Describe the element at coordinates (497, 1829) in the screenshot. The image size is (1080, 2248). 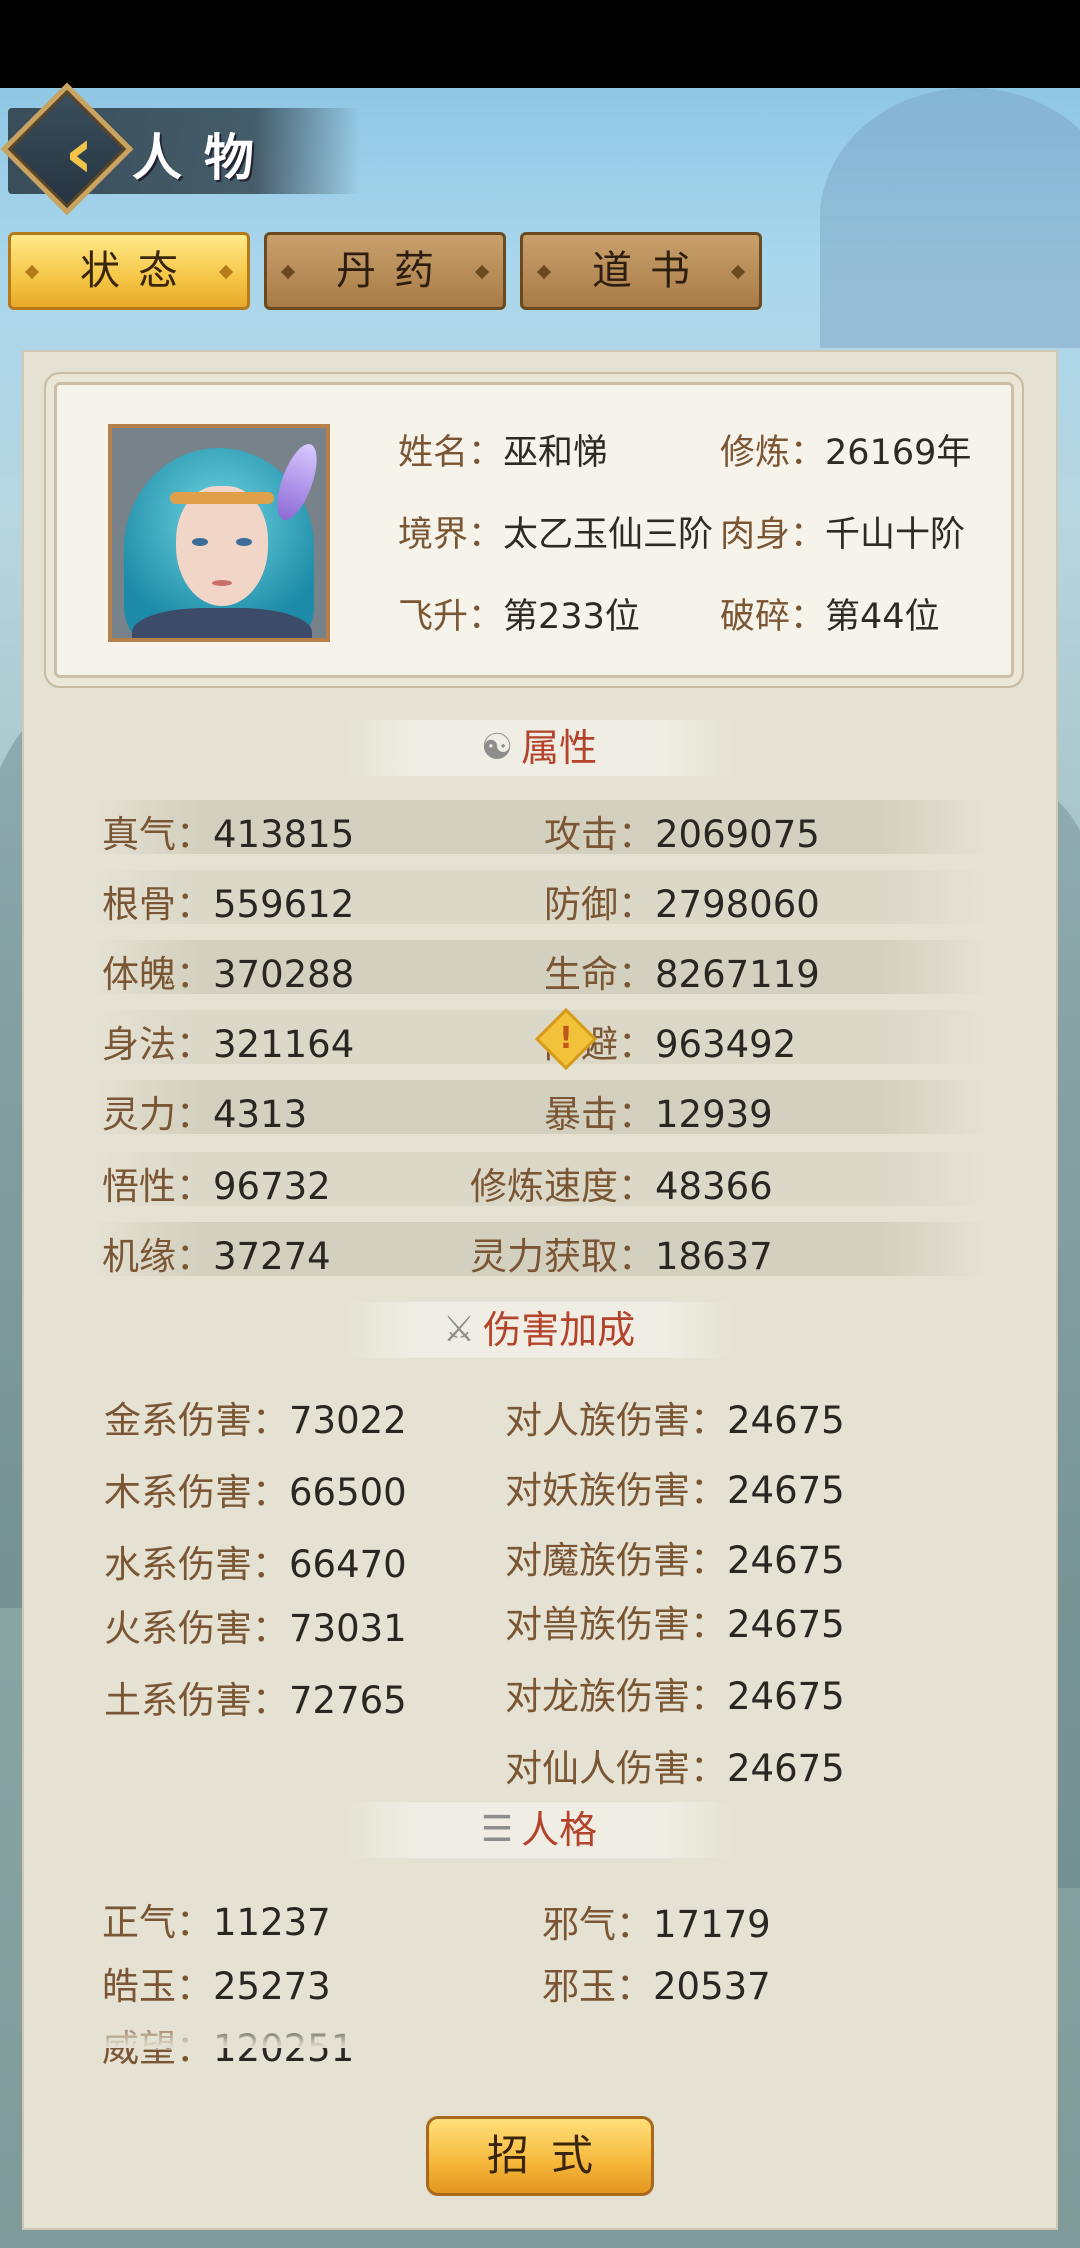
I see `scroll-icon: ☰` at that location.